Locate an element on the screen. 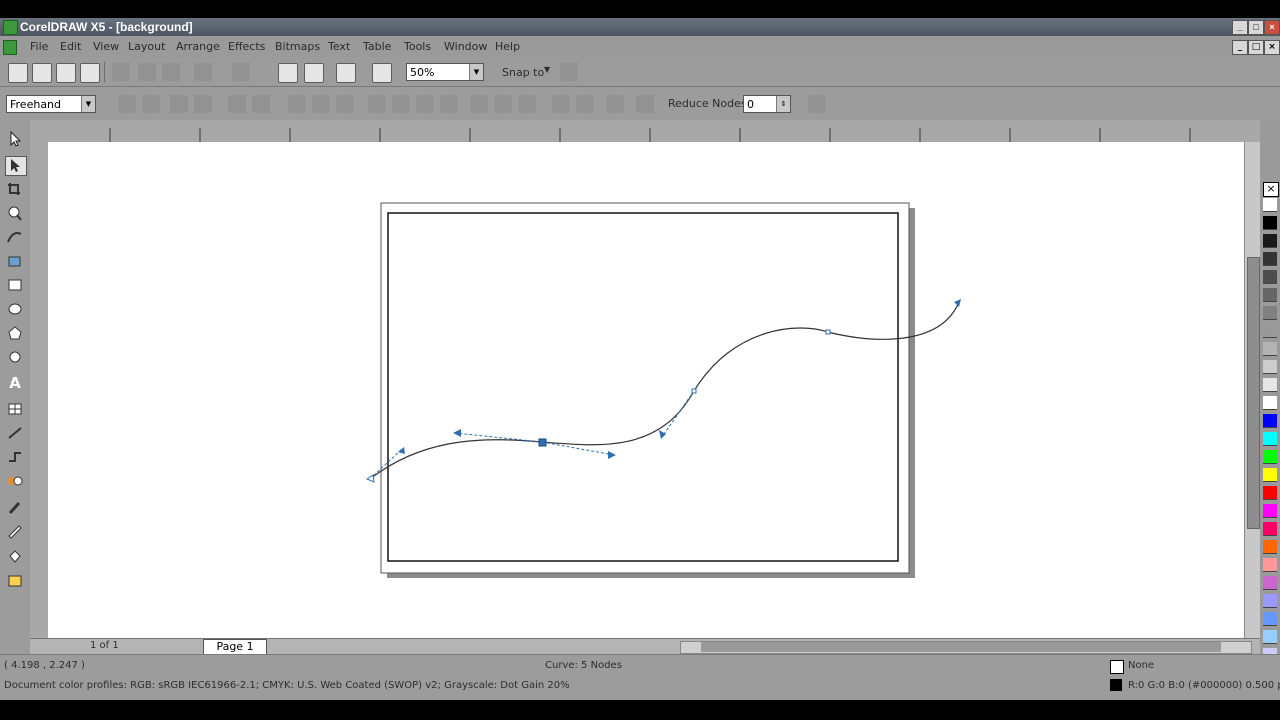  break-curve-button is located at coordinates (203, 104).